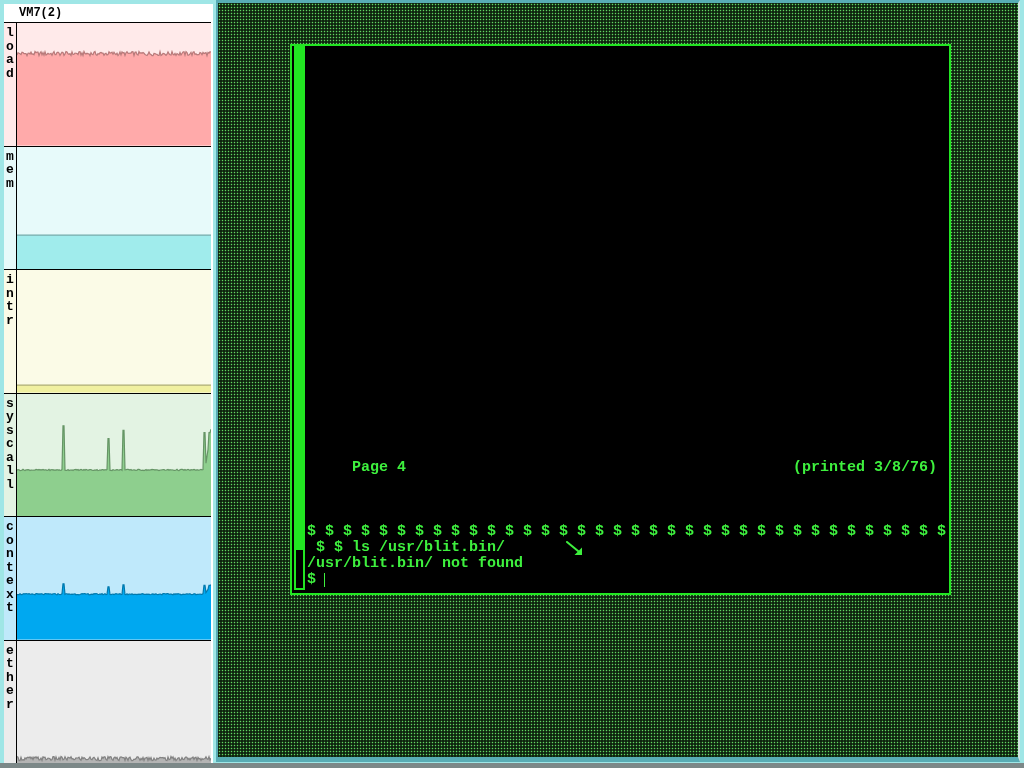  What do you see at coordinates (10, 300) in the screenshot?
I see `graph-label: intr` at bounding box center [10, 300].